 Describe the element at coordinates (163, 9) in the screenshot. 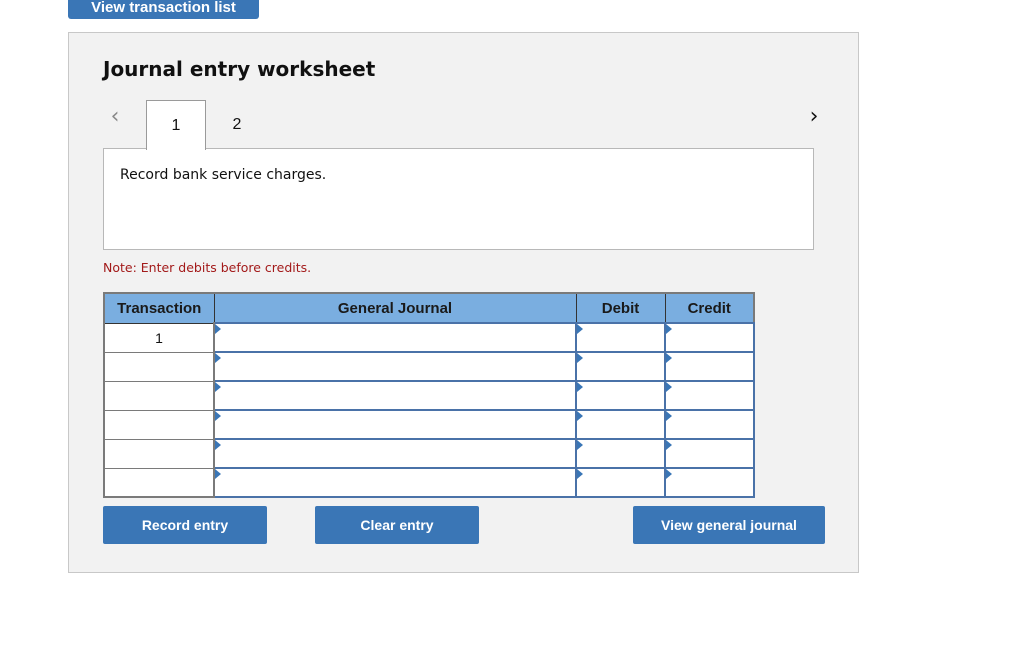

I see `view-transaction-list-button: View transaction list` at that location.